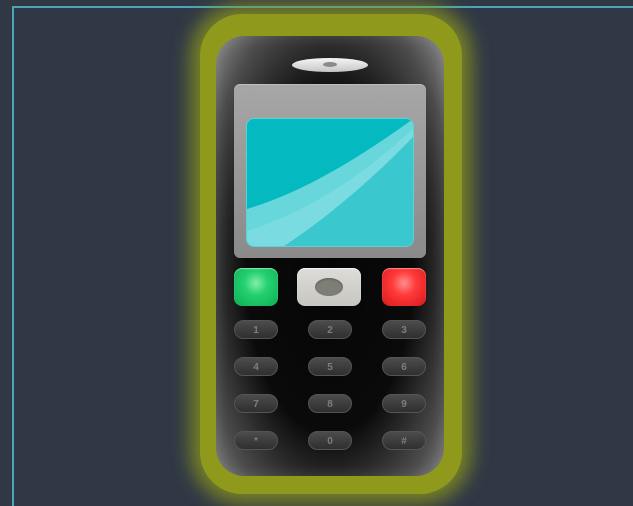  I want to click on end-button, so click(404, 287).